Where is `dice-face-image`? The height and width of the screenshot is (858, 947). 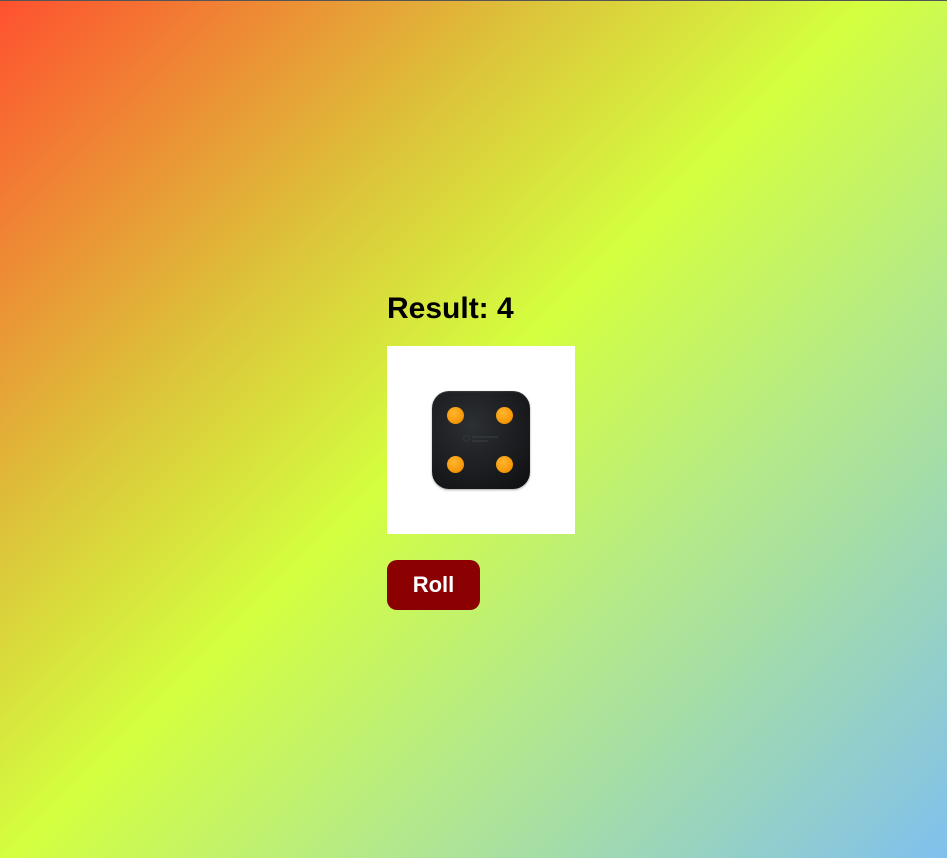 dice-face-image is located at coordinates (481, 440).